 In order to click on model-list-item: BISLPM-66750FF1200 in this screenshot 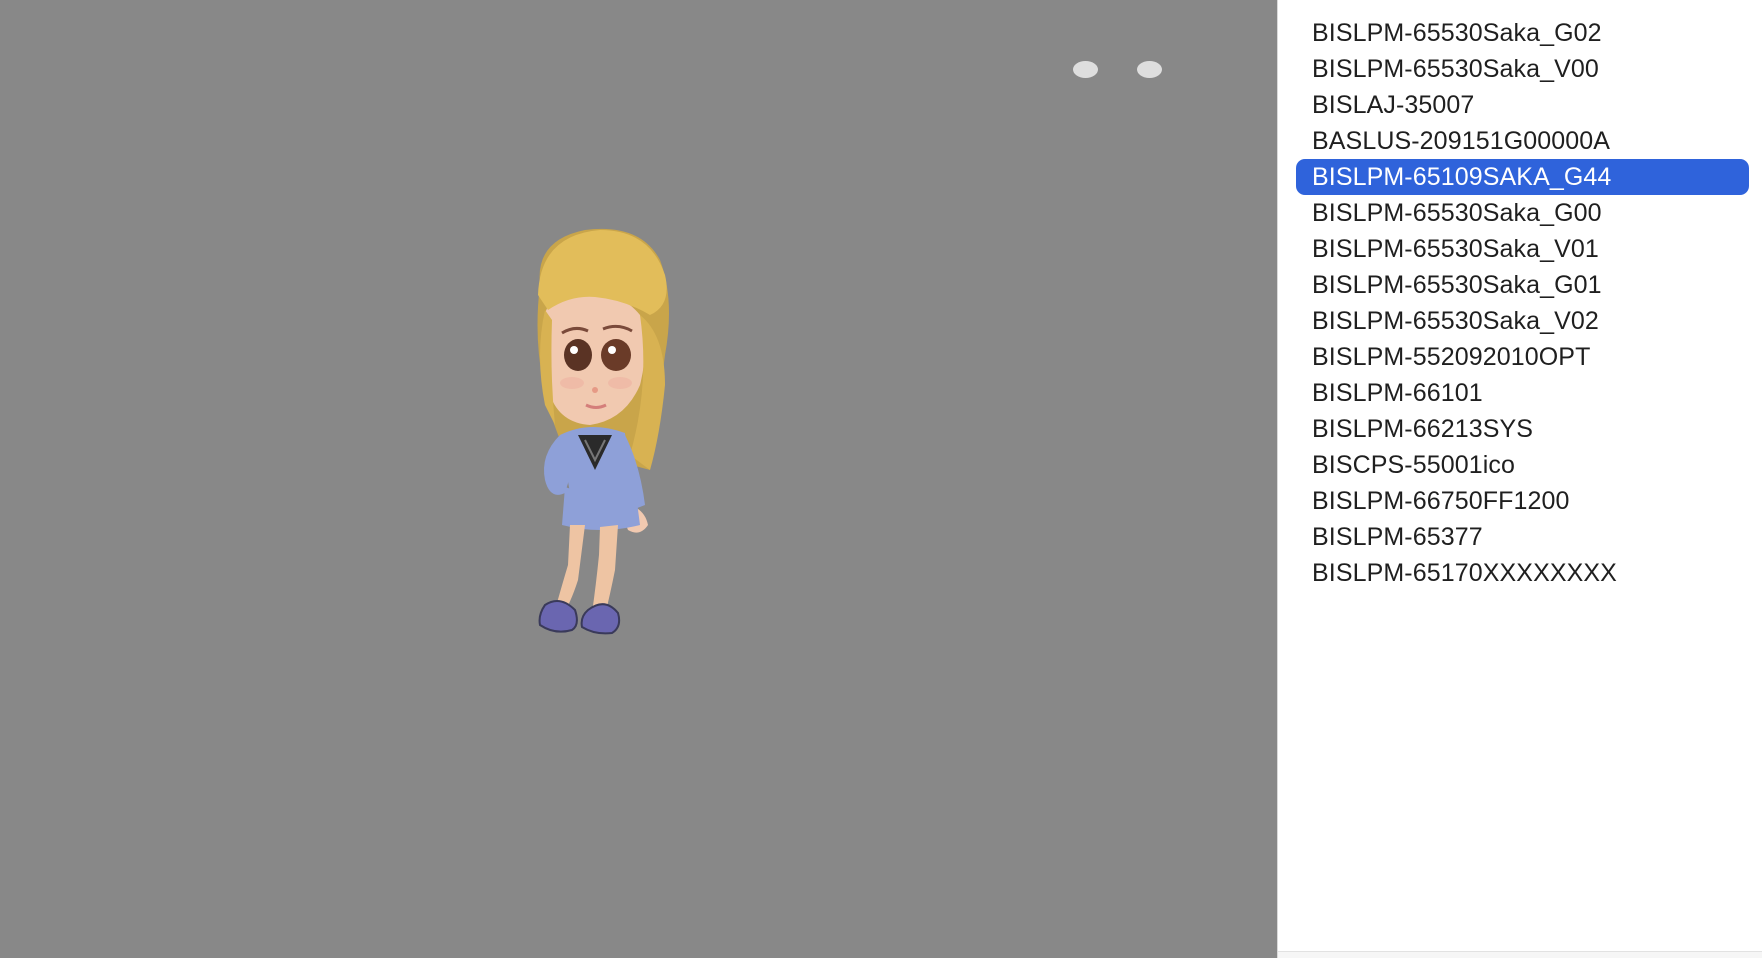, I will do `click(1522, 501)`.